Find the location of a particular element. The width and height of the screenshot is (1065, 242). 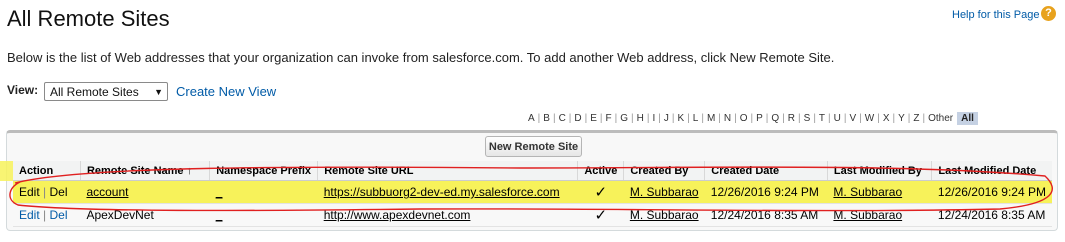

col-remote-site-url: Remote Site URL is located at coordinates (447, 171).